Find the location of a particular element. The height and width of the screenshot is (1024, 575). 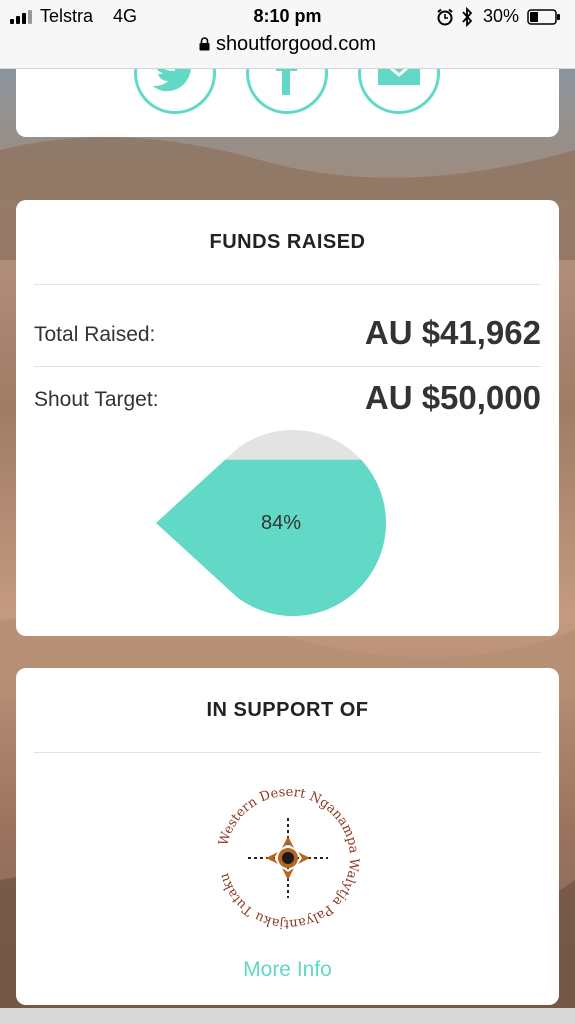

url-text: shoutforgood.com is located at coordinates (296, 44).